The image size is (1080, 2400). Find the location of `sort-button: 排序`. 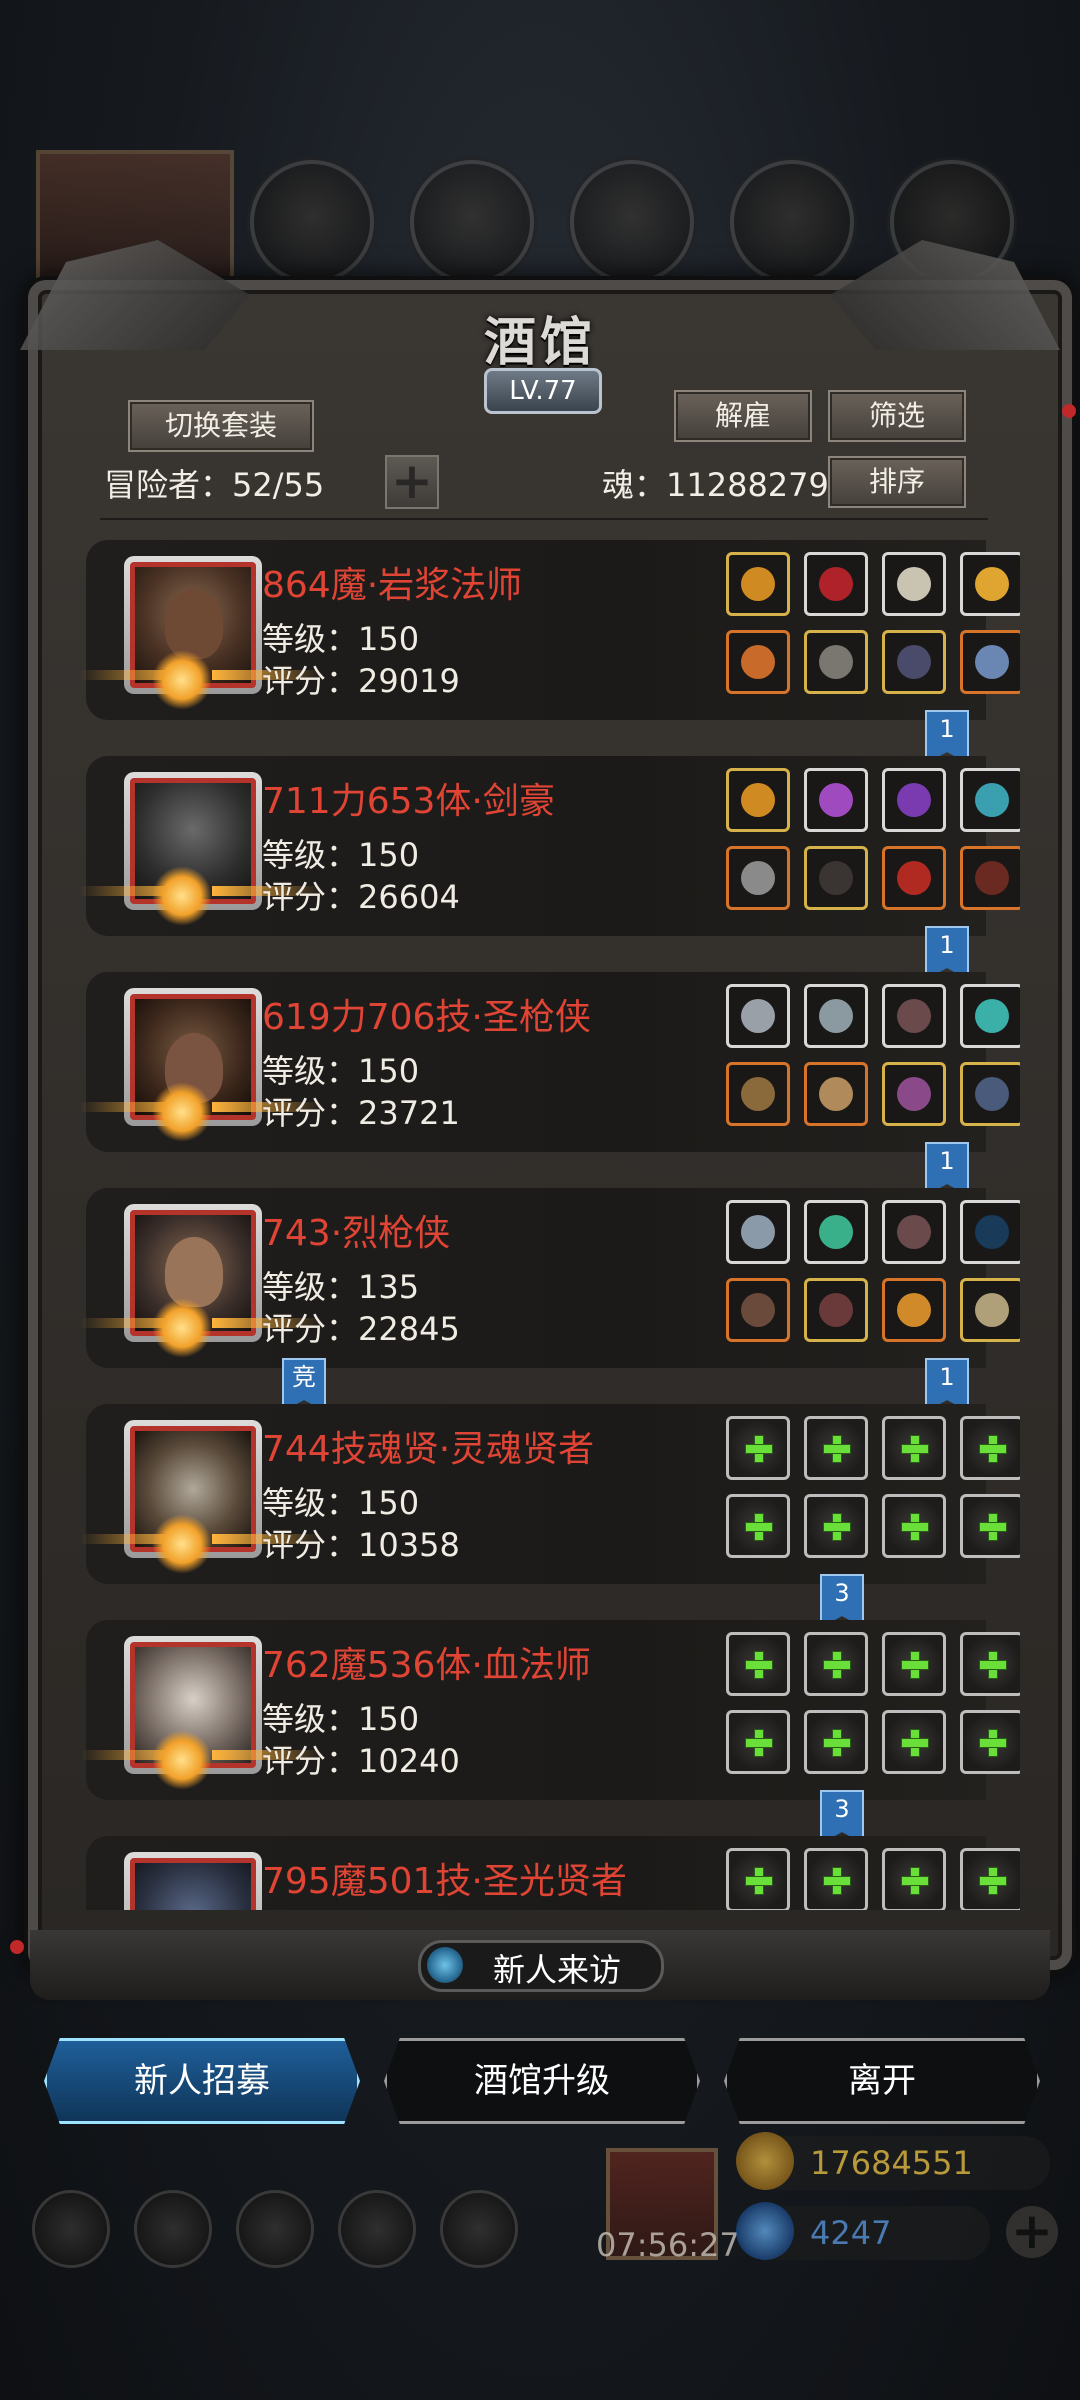

sort-button: 排序 is located at coordinates (897, 482).